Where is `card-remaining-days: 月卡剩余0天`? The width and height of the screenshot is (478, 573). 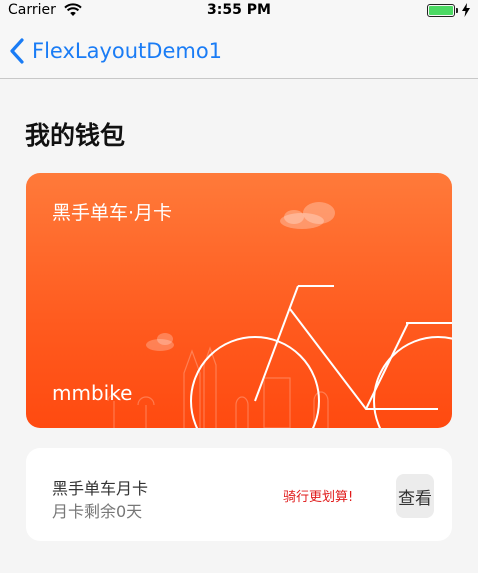 card-remaining-days: 月卡剩余0天 is located at coordinates (97, 511).